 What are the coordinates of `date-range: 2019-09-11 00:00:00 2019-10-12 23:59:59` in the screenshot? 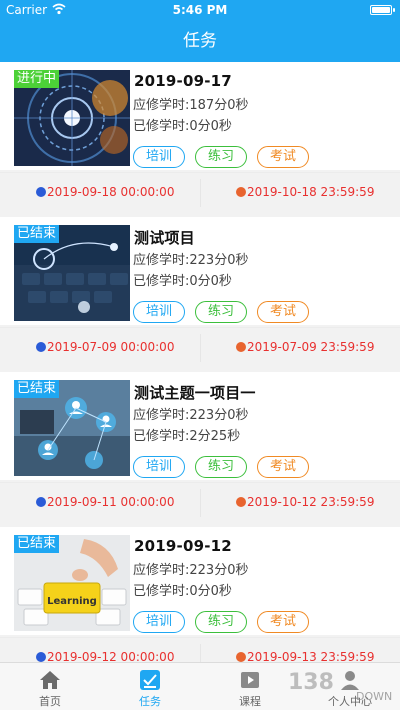 It's located at (200, 503).